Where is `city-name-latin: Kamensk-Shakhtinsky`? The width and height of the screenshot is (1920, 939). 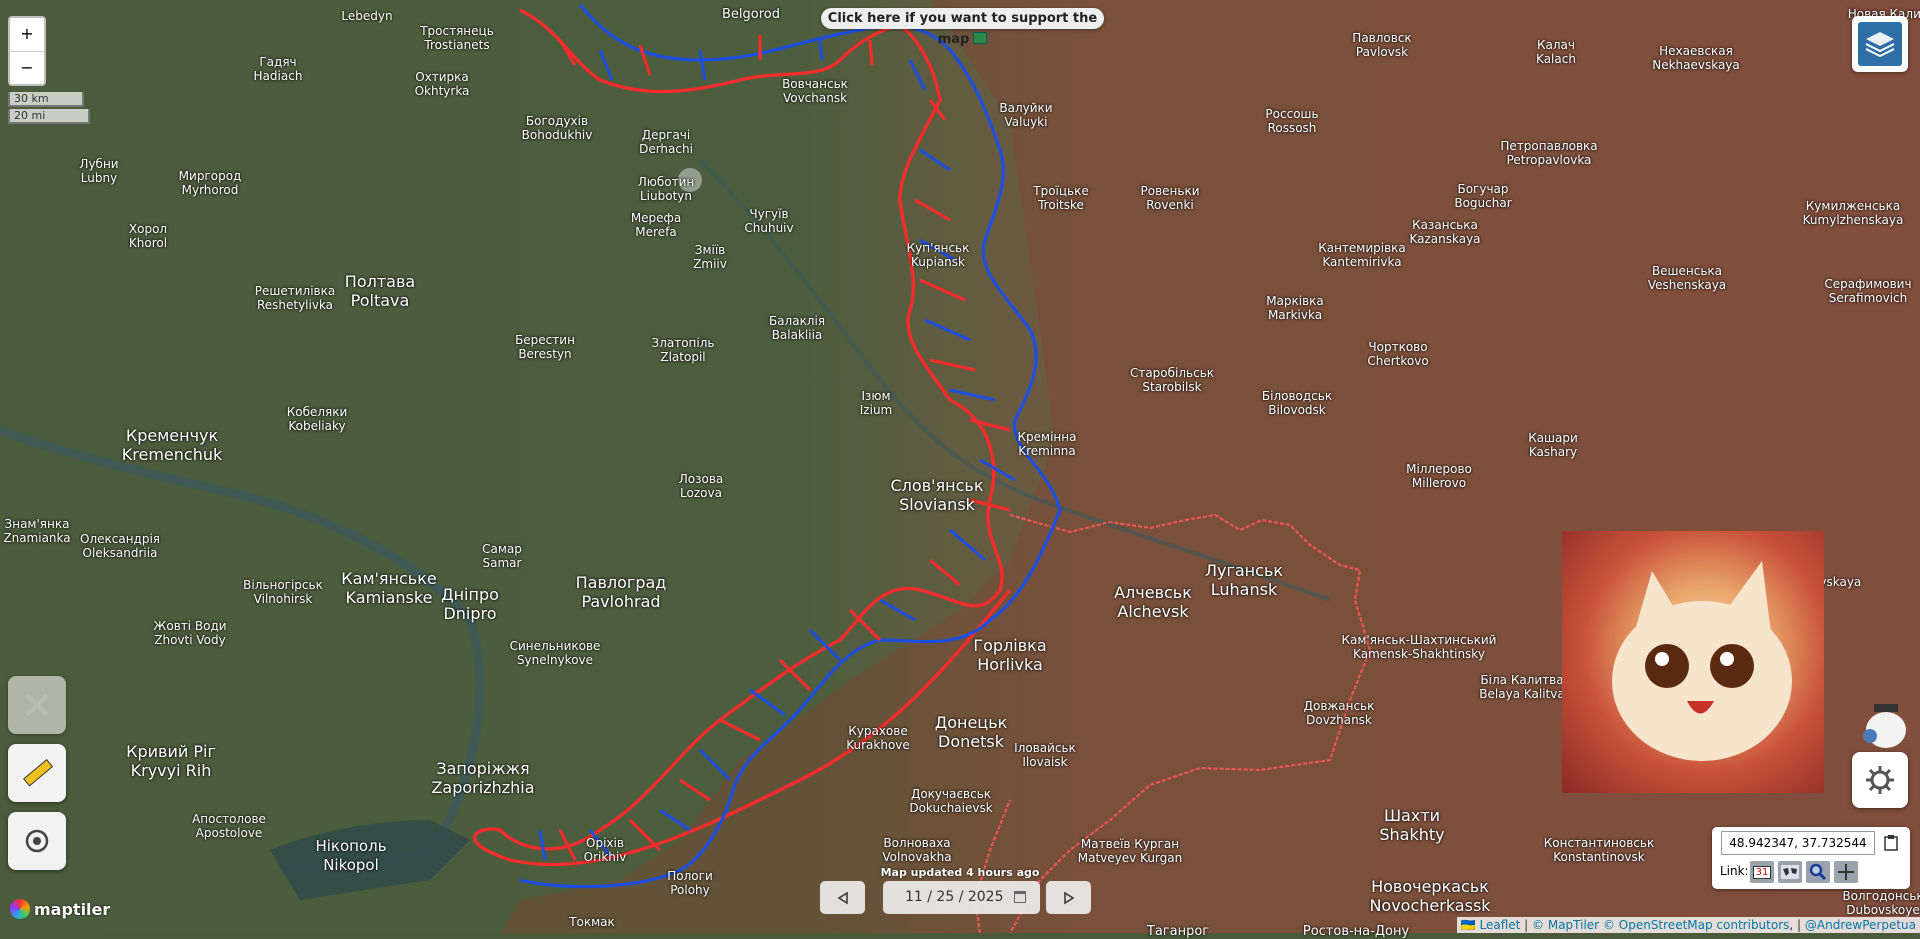
city-name-latin: Kamensk-Shakhtinsky is located at coordinates (1419, 654).